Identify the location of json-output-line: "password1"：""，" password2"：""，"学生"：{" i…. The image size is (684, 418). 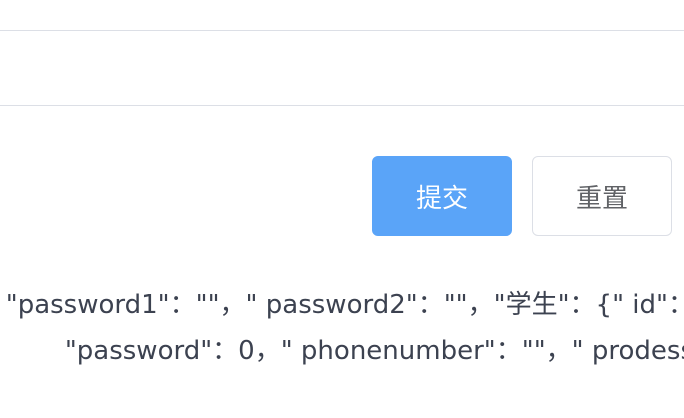
(344, 305).